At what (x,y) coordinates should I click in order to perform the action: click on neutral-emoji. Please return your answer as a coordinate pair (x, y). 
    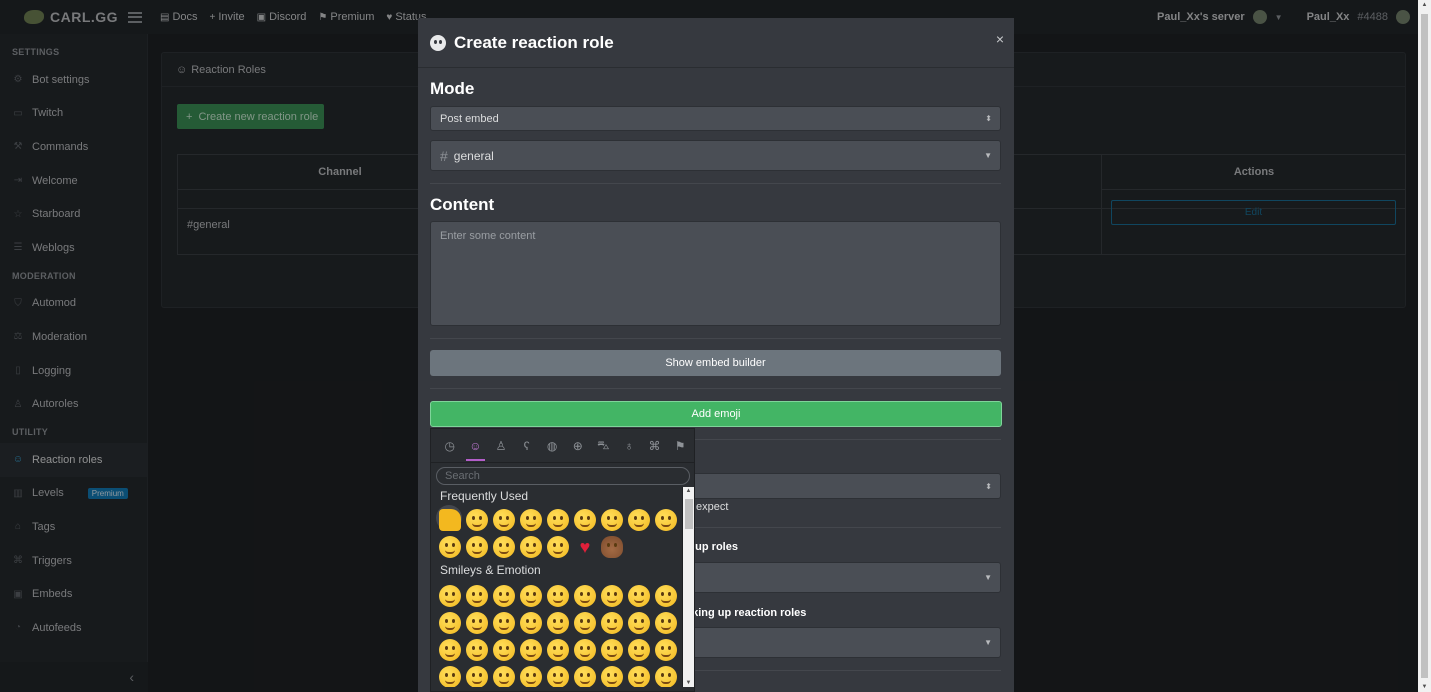
    Looking at the image, I should click on (612, 676).